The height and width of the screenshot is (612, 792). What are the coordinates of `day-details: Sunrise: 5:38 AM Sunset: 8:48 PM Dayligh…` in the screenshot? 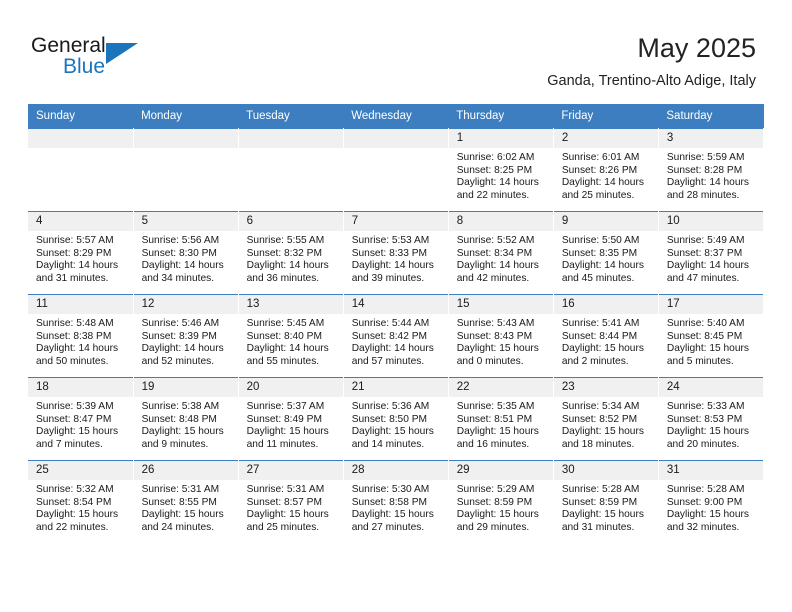 It's located at (186, 424).